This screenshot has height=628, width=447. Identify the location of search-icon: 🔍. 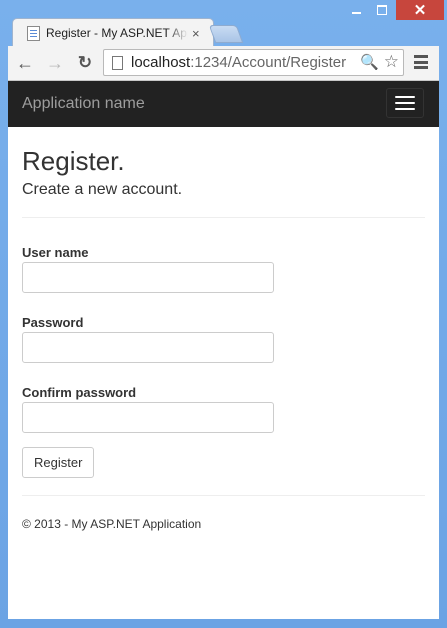
(369, 62).